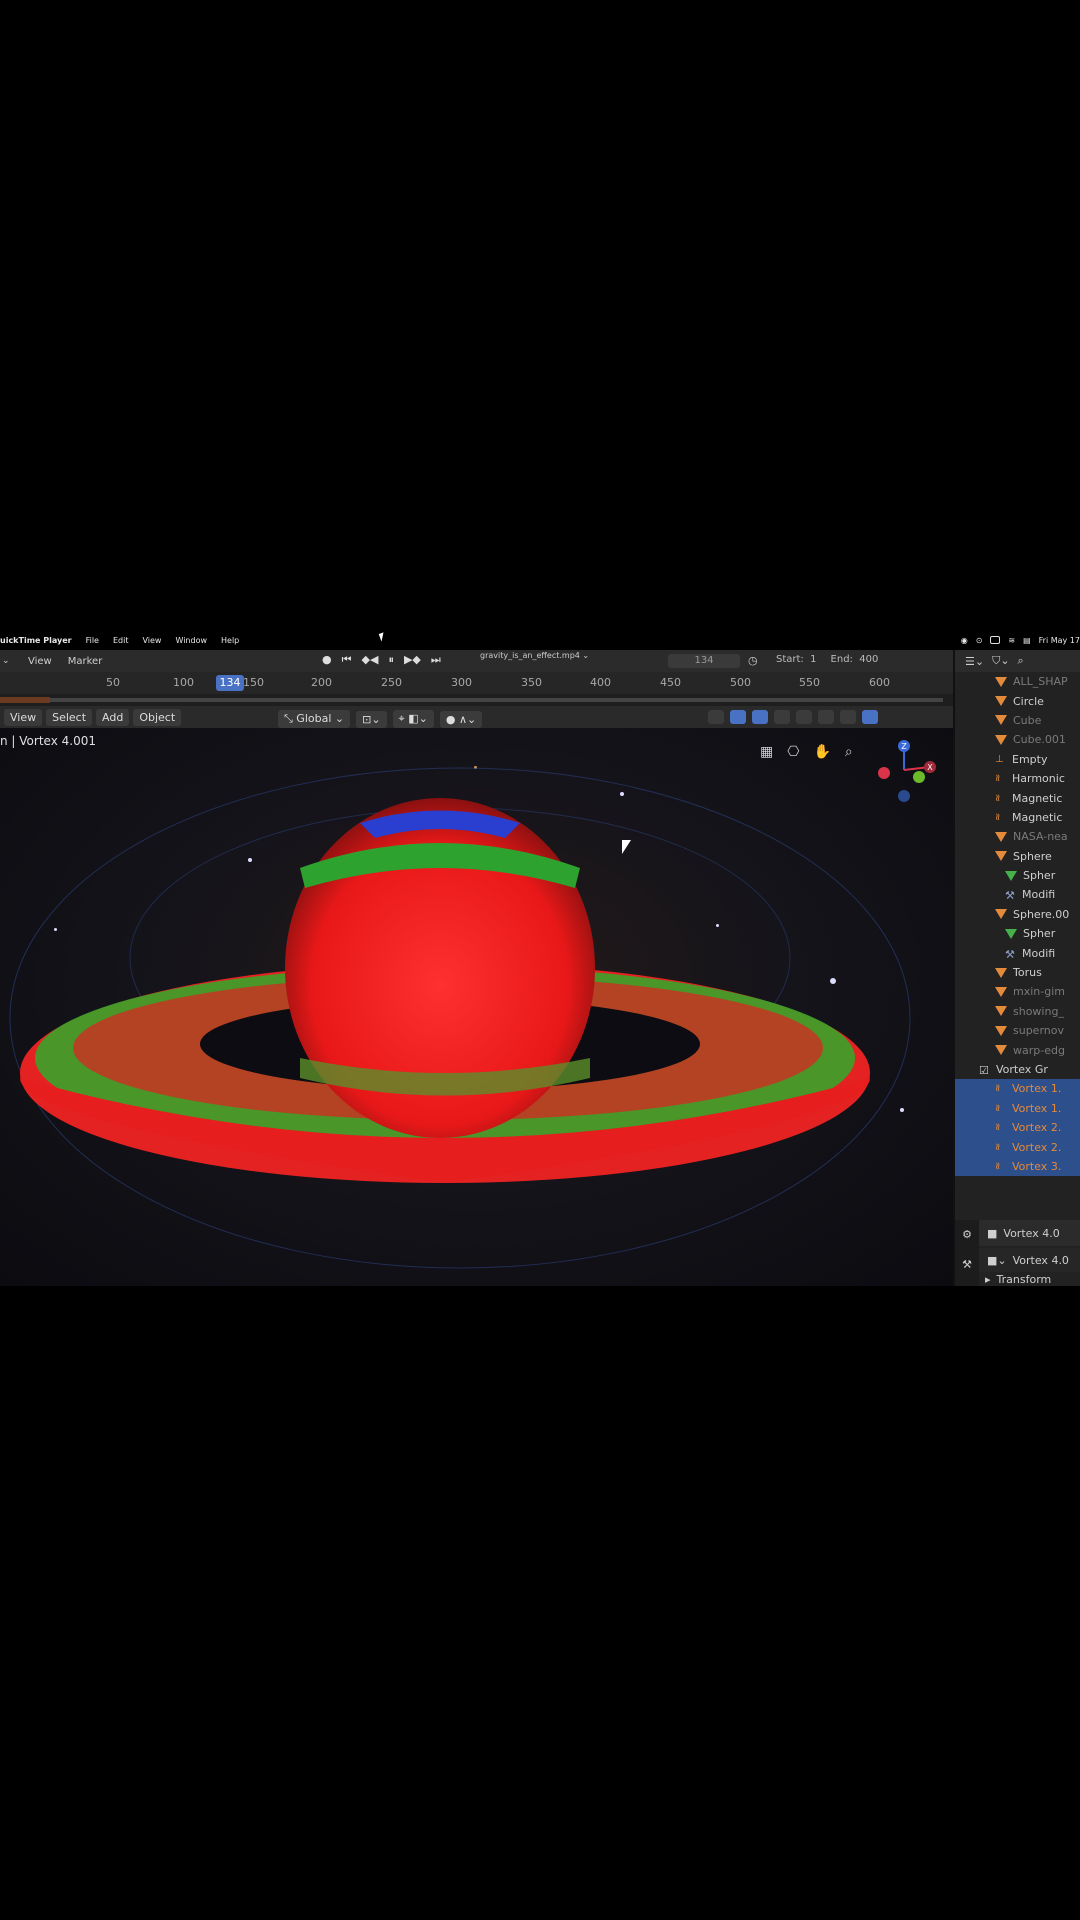  Describe the element at coordinates (827, 659) in the screenshot. I see `frame-range: Start: 1 End: 400` at that location.